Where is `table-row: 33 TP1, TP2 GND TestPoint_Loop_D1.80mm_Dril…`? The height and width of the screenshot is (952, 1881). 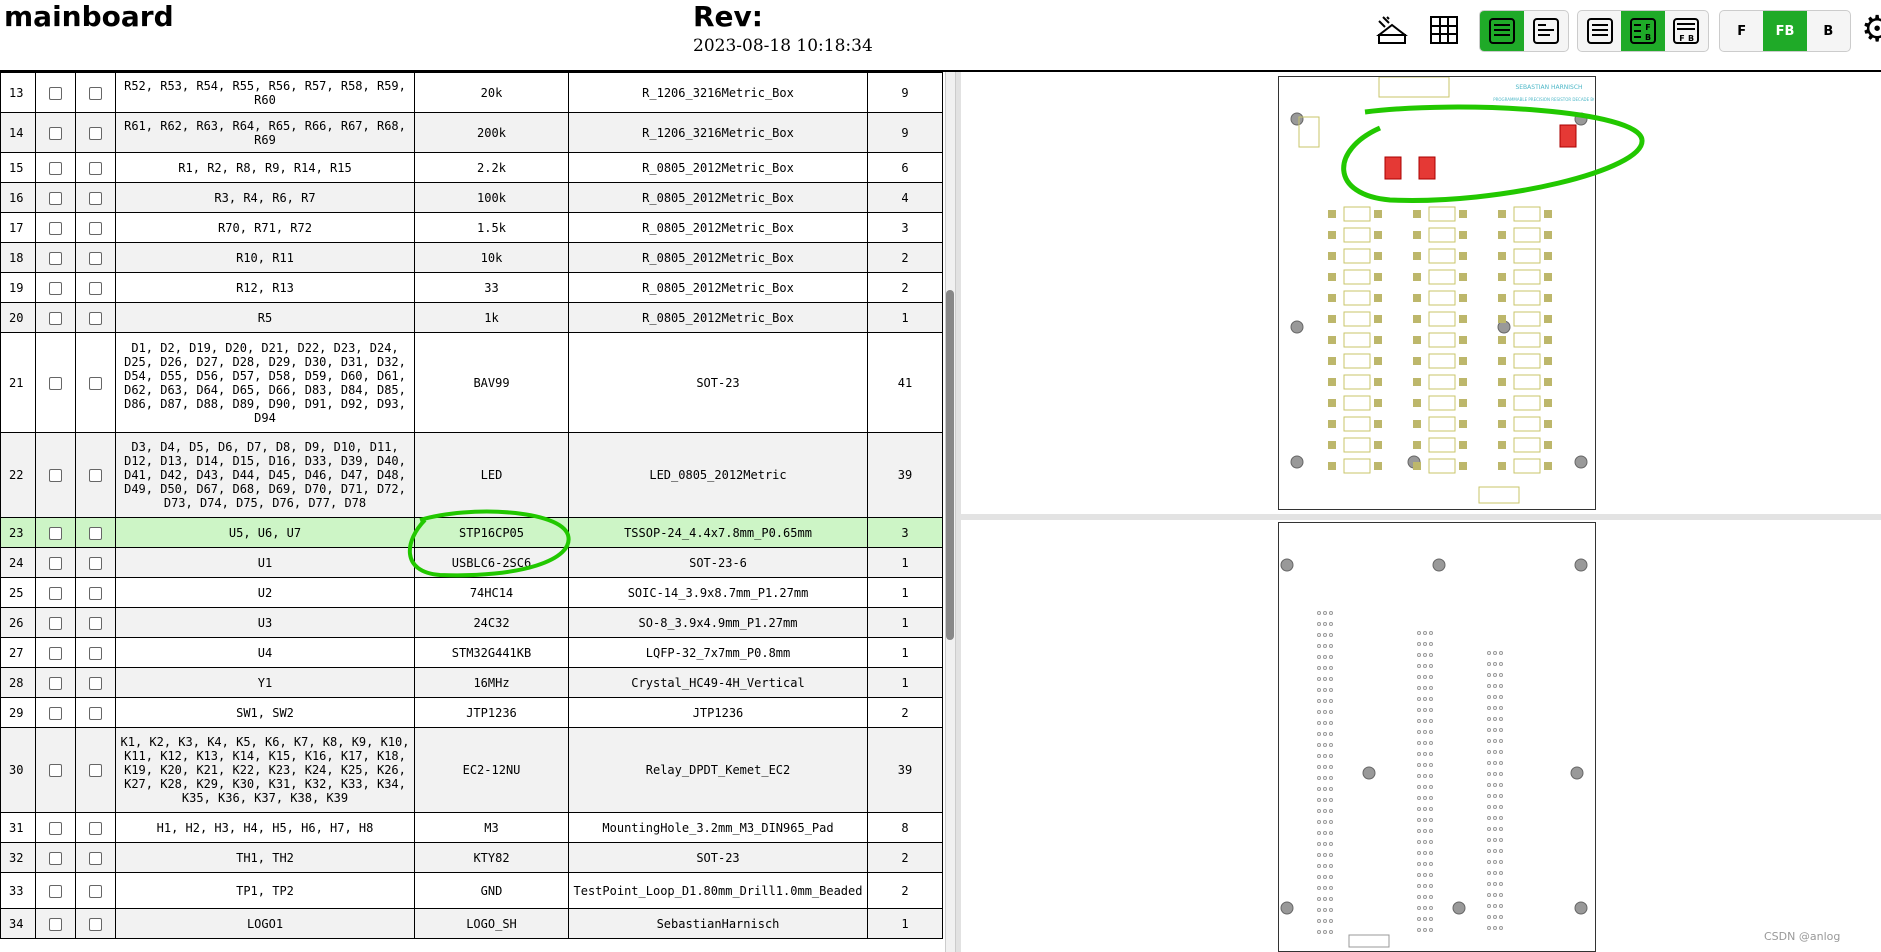
table-row: 33 TP1, TP2 GND TestPoint_Loop_D1.80mm_Dril… is located at coordinates (471, 890).